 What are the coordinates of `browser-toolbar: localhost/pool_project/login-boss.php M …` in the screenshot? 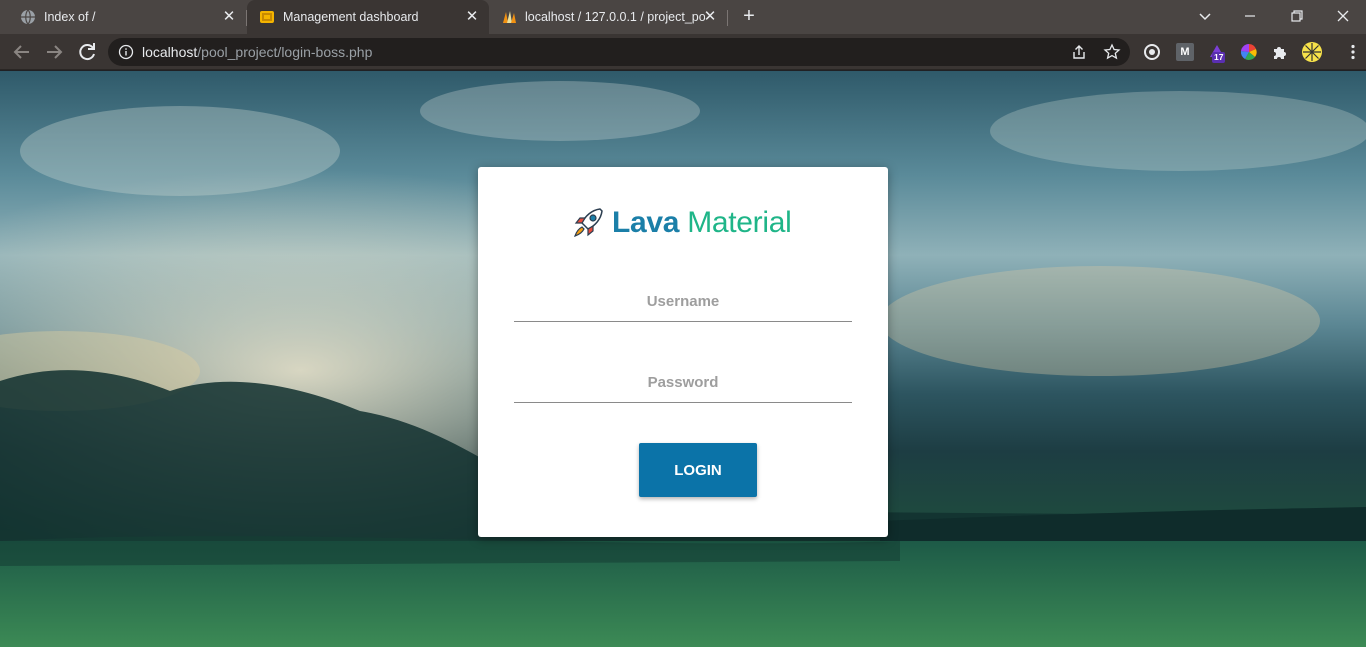 It's located at (683, 52).